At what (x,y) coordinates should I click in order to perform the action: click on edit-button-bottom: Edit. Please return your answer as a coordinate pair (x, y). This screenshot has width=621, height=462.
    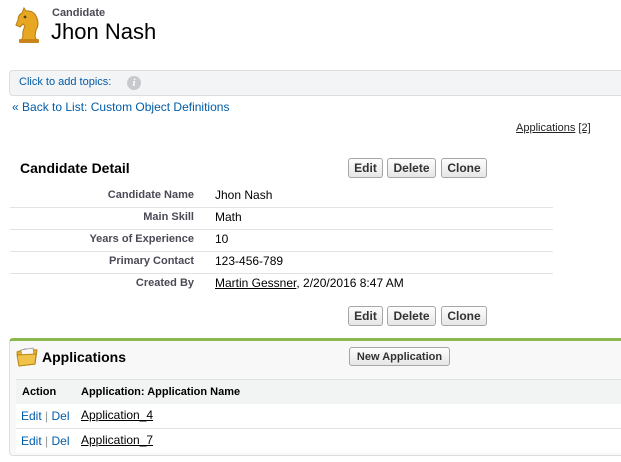
    Looking at the image, I should click on (365, 316).